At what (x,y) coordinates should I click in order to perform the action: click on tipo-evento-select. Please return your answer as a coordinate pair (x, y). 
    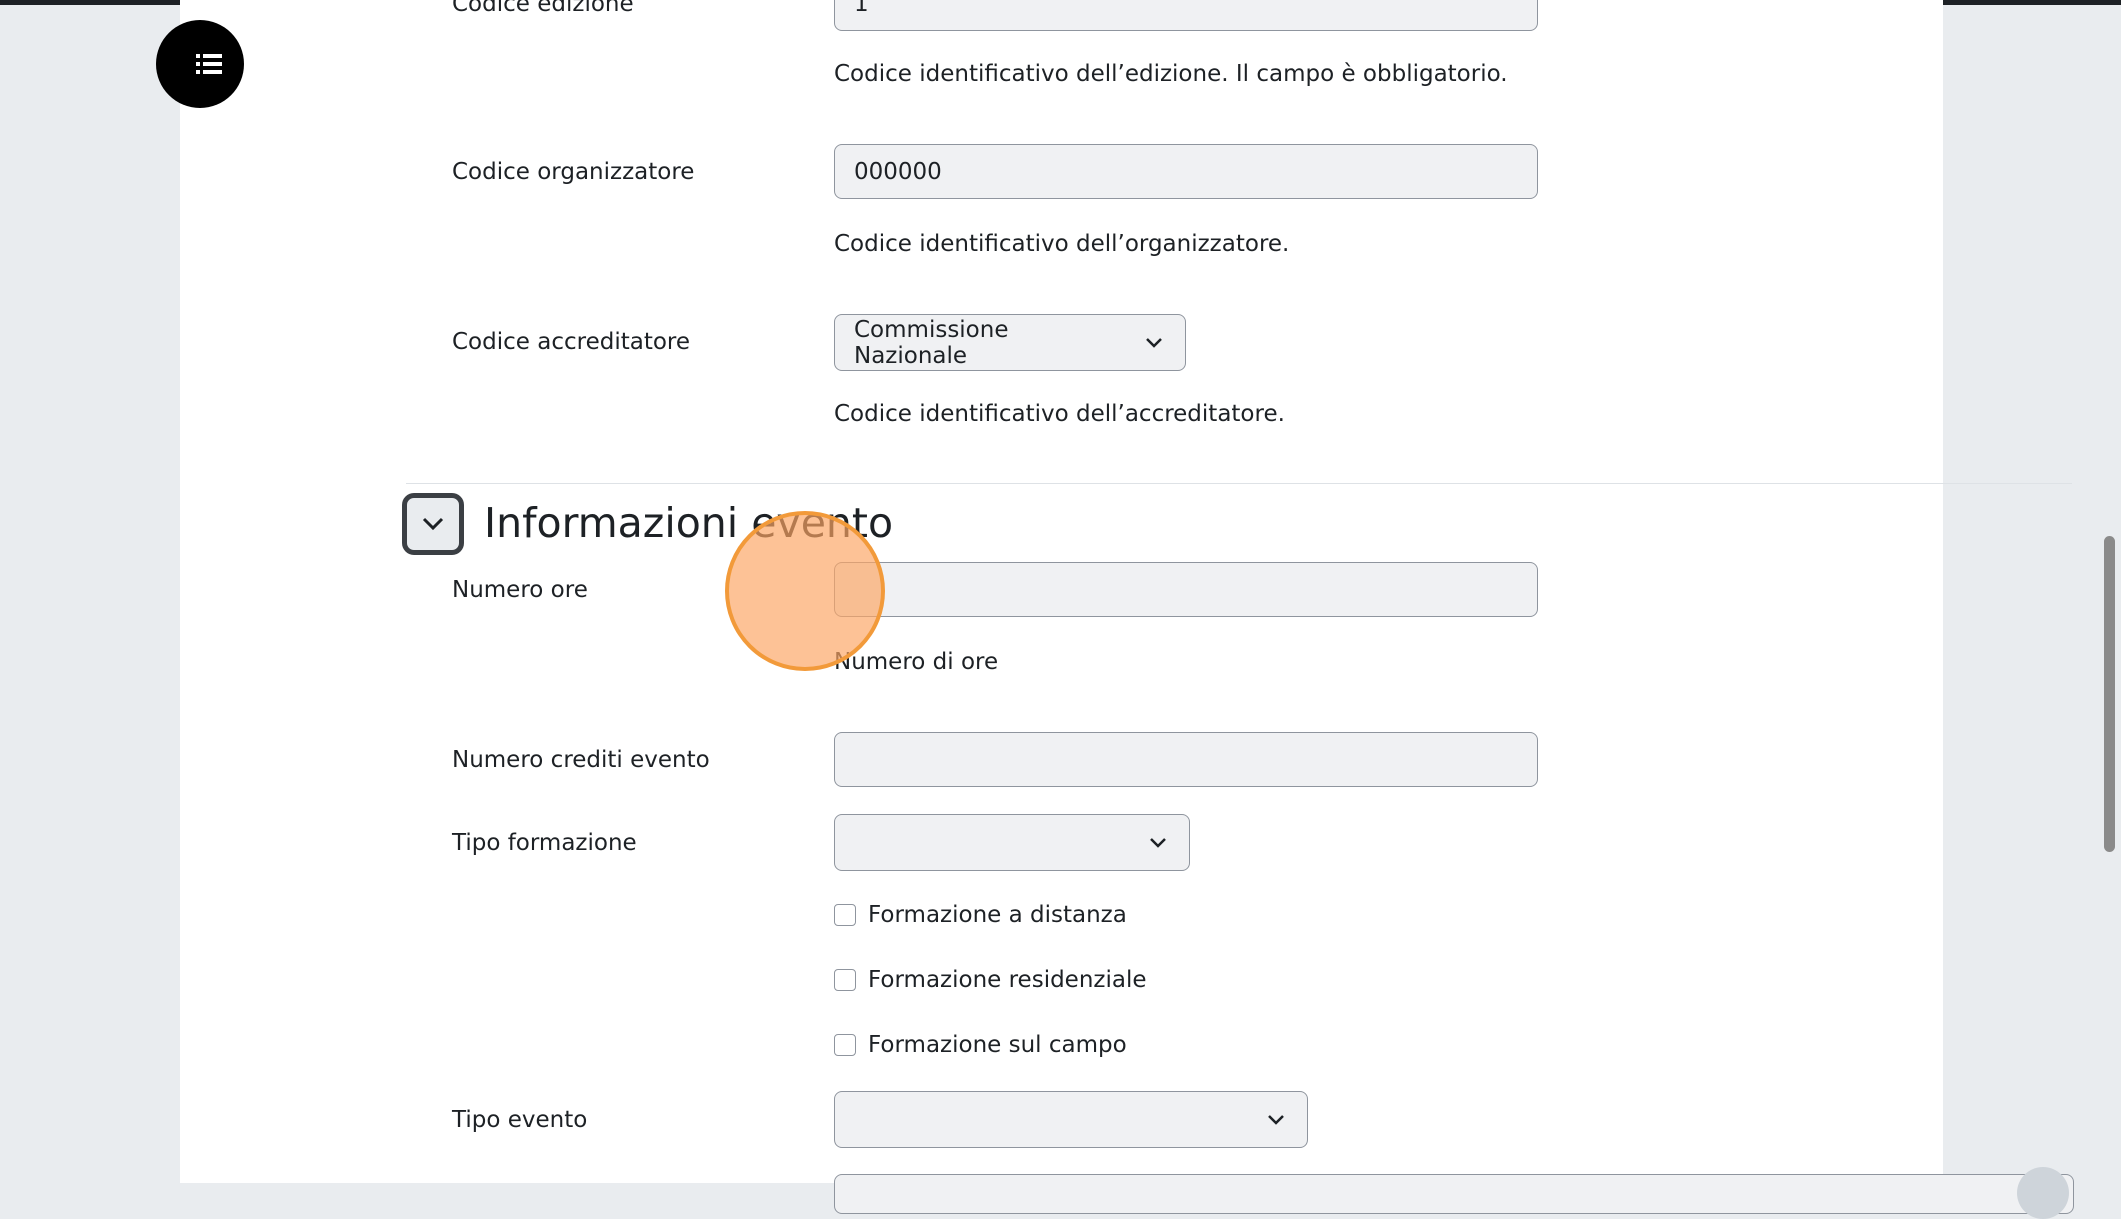
    Looking at the image, I should click on (1071, 1119).